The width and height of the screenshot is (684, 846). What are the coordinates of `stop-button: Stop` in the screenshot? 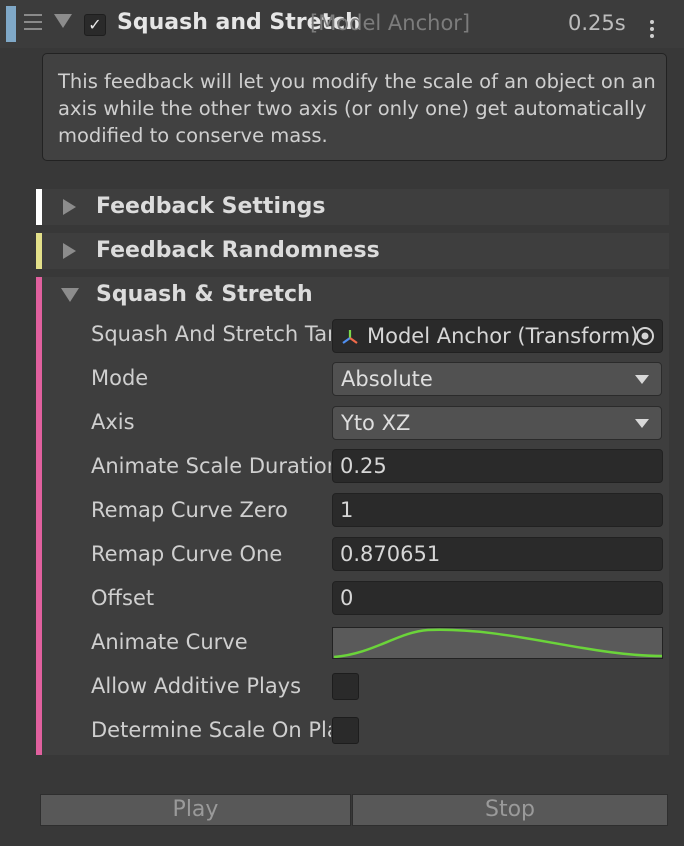 It's located at (510, 810).